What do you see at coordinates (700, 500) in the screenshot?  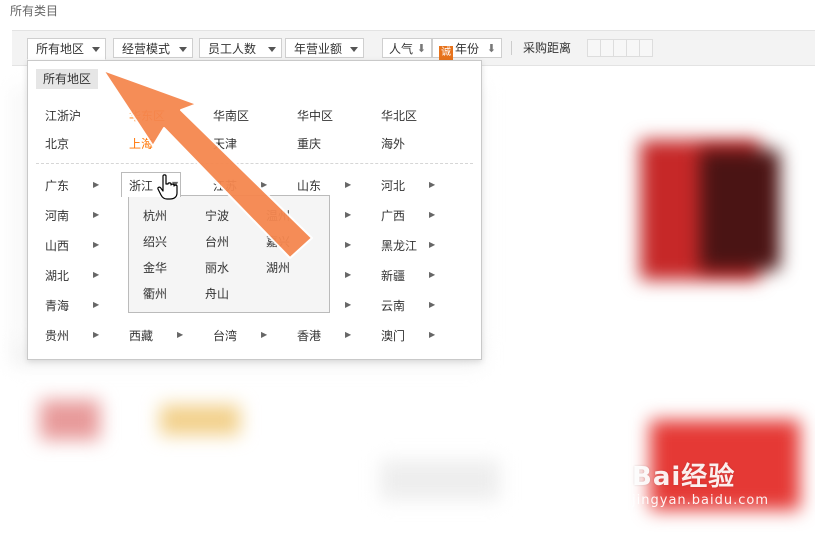 I see `watermark-url: jingyan.baidu.com` at bounding box center [700, 500].